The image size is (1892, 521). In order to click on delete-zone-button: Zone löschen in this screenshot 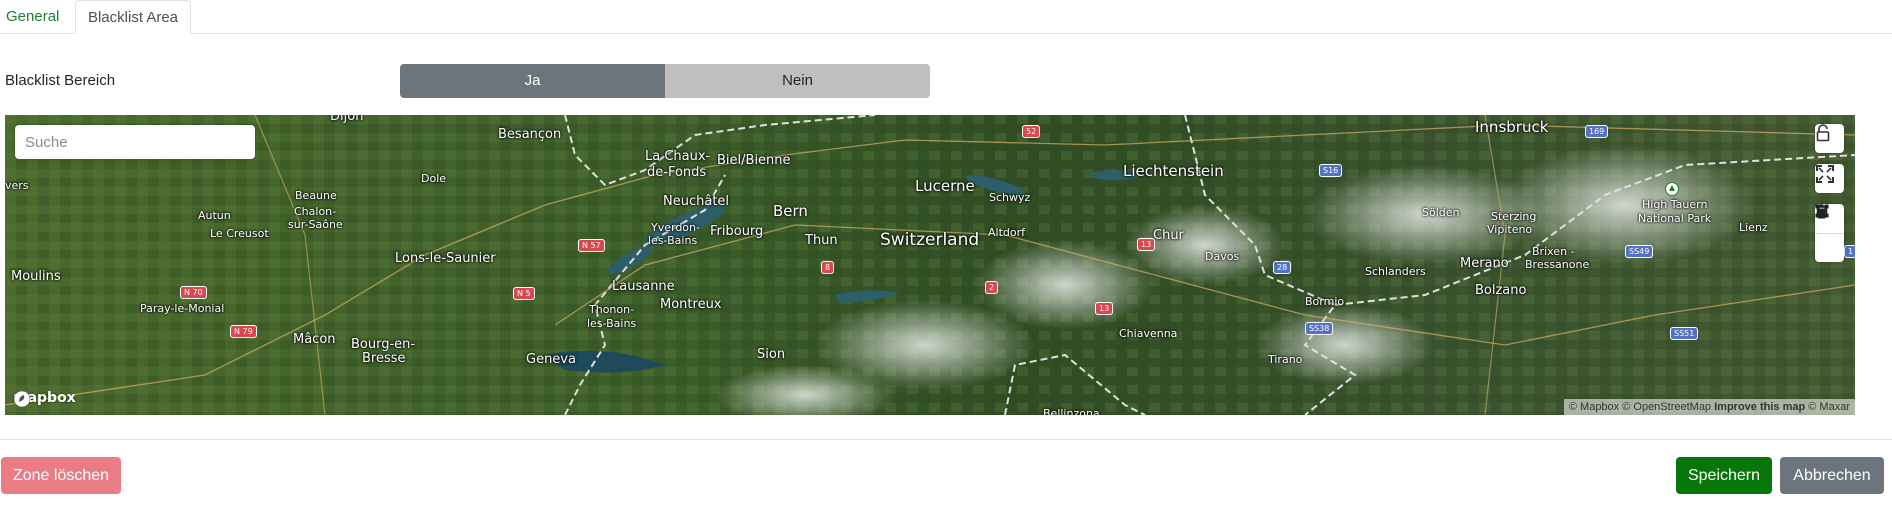, I will do `click(61, 475)`.